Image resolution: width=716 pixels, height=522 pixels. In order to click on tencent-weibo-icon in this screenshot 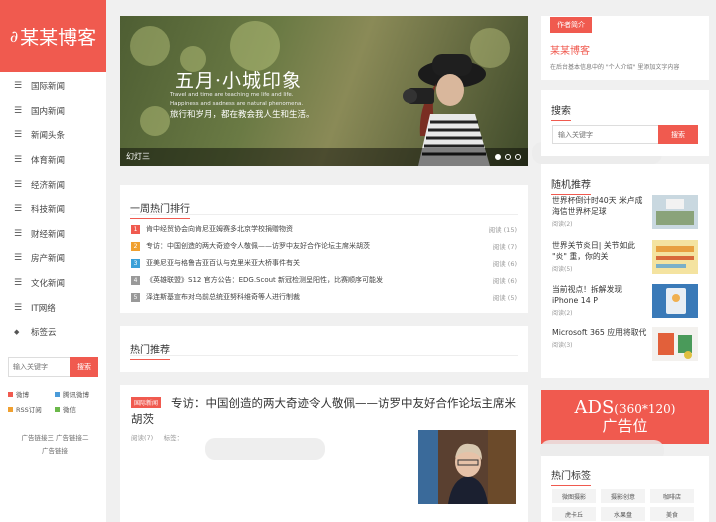, I will do `click(57, 394)`.